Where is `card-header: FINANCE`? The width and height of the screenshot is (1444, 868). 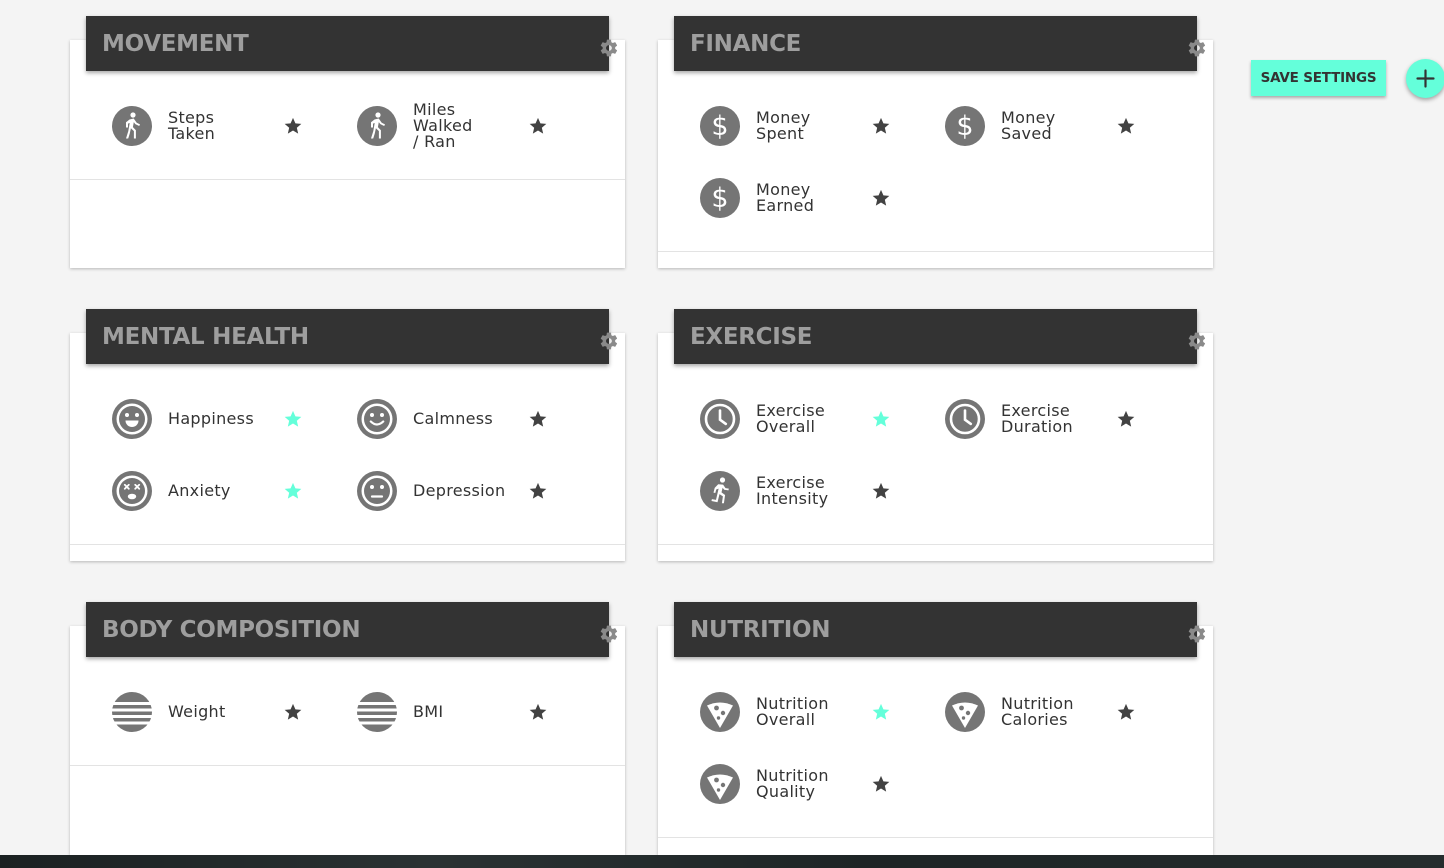 card-header: FINANCE is located at coordinates (935, 43).